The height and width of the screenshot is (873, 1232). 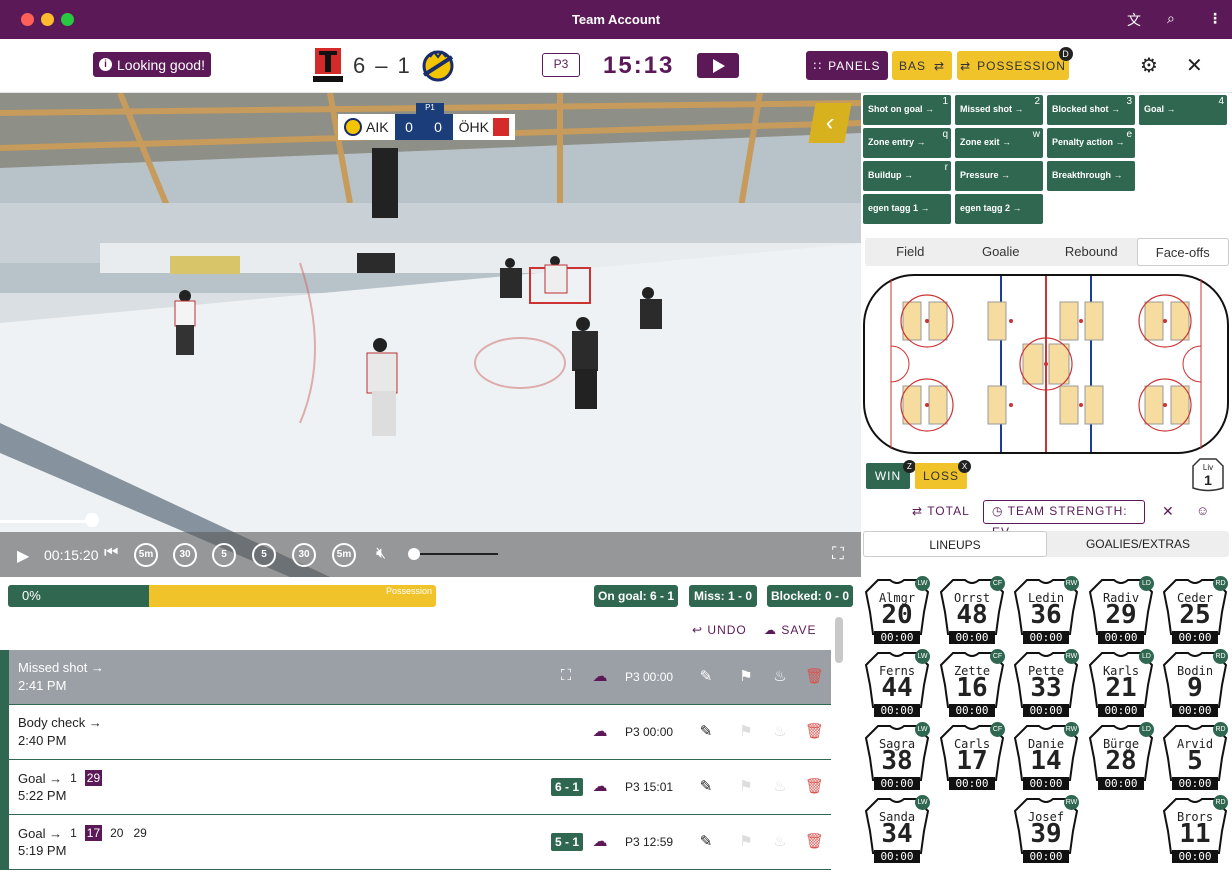 I want to click on event-button: Penalty action → e, so click(x=1091, y=143).